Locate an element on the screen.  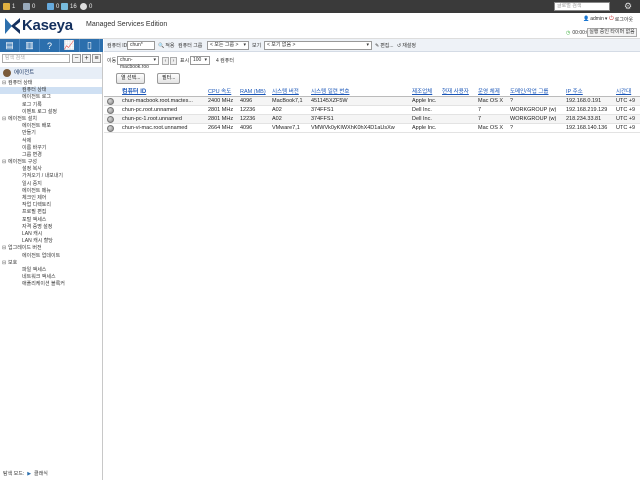
column-header: IP 주소 is located at coordinates (591, 92).